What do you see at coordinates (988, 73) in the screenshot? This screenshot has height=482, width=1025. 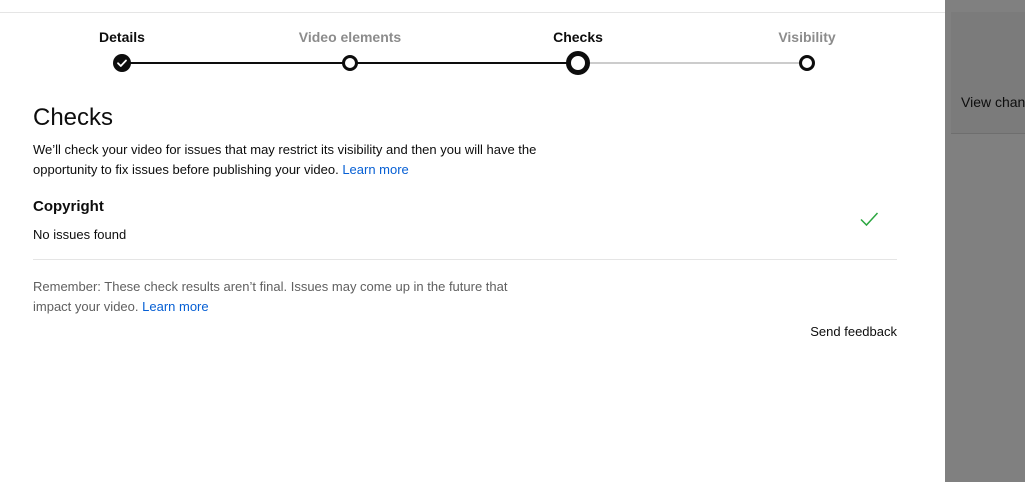 I see `background-card` at bounding box center [988, 73].